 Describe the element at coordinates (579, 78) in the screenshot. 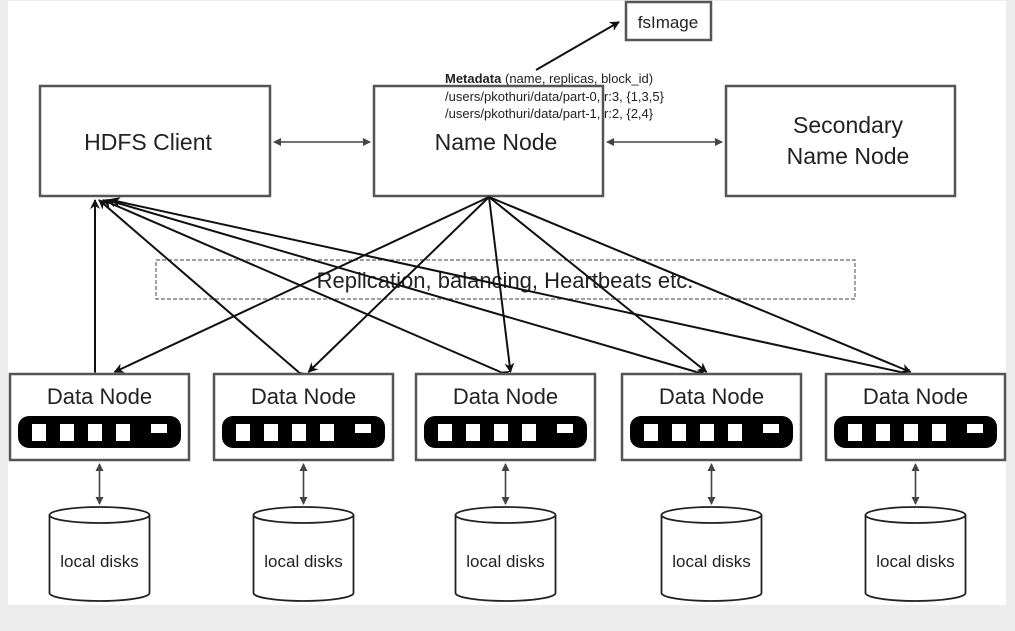

I see `metadata-heading-detail: (name, replicas, block_id)` at that location.